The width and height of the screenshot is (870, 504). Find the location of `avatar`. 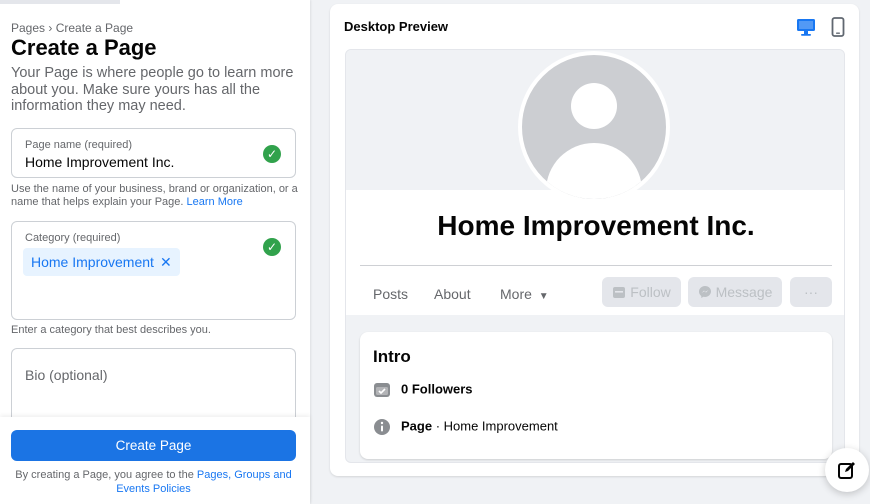

avatar is located at coordinates (594, 127).